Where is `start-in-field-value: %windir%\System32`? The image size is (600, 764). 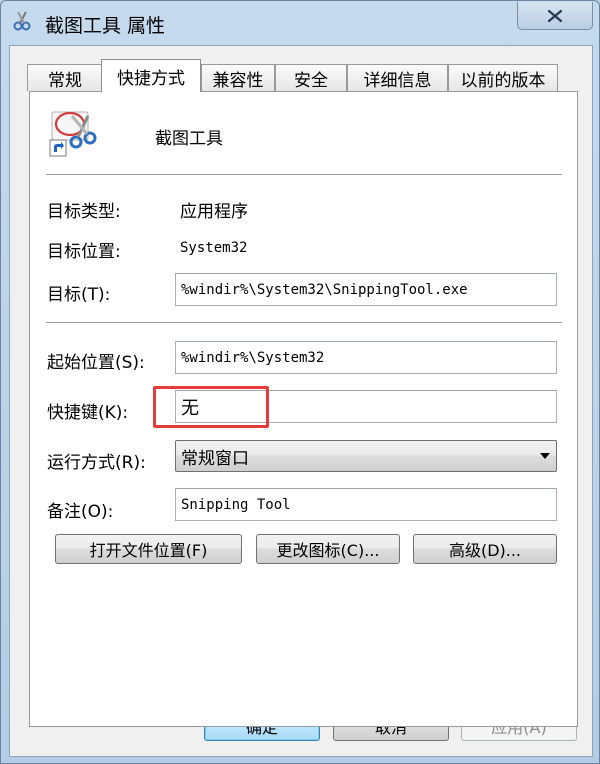 start-in-field-value: %windir%\System32 is located at coordinates (253, 357).